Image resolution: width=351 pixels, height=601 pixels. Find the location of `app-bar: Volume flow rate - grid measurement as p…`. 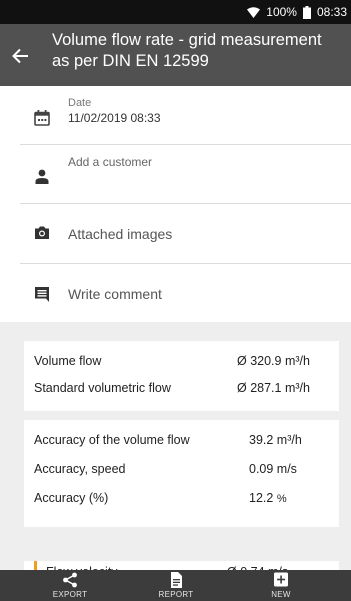

app-bar: Volume flow rate - grid measurement as p… is located at coordinates (175, 55).